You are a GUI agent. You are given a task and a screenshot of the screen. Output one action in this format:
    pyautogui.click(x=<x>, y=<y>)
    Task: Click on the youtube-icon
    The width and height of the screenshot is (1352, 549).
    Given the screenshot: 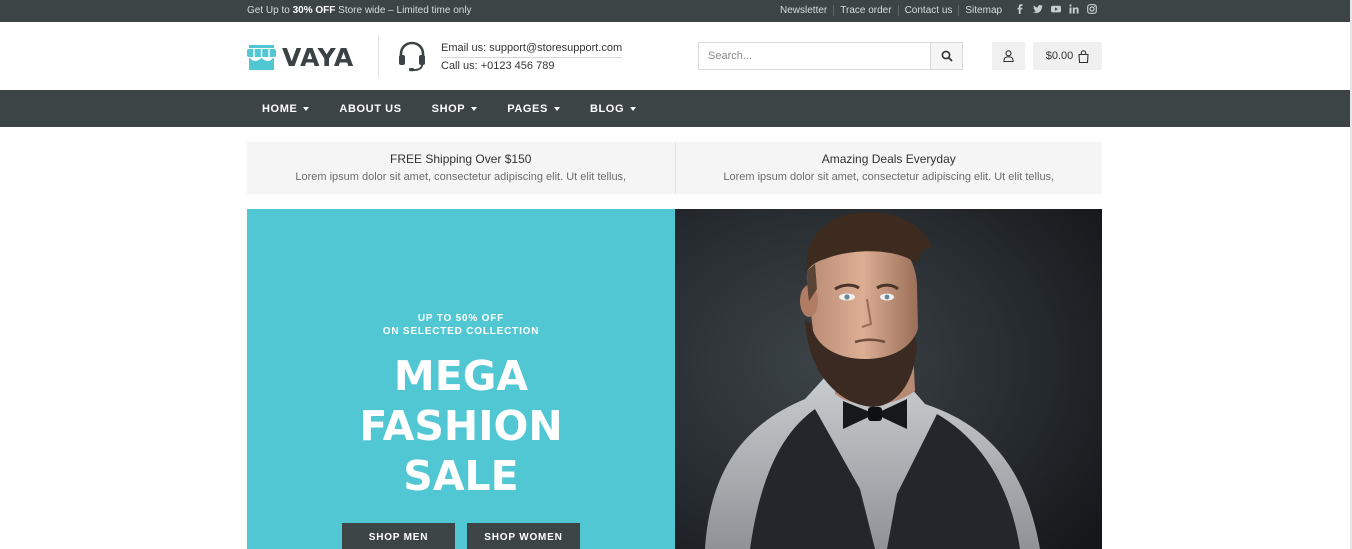 What is the action you would take?
    pyautogui.click(x=1056, y=9)
    